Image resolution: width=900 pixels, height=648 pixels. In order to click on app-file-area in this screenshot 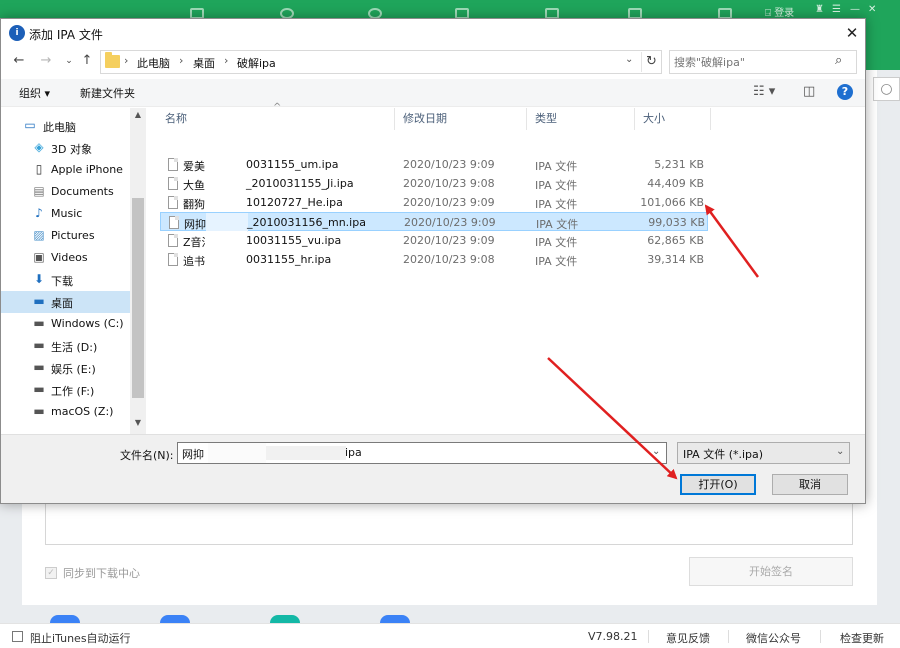, I will do `click(449, 522)`.